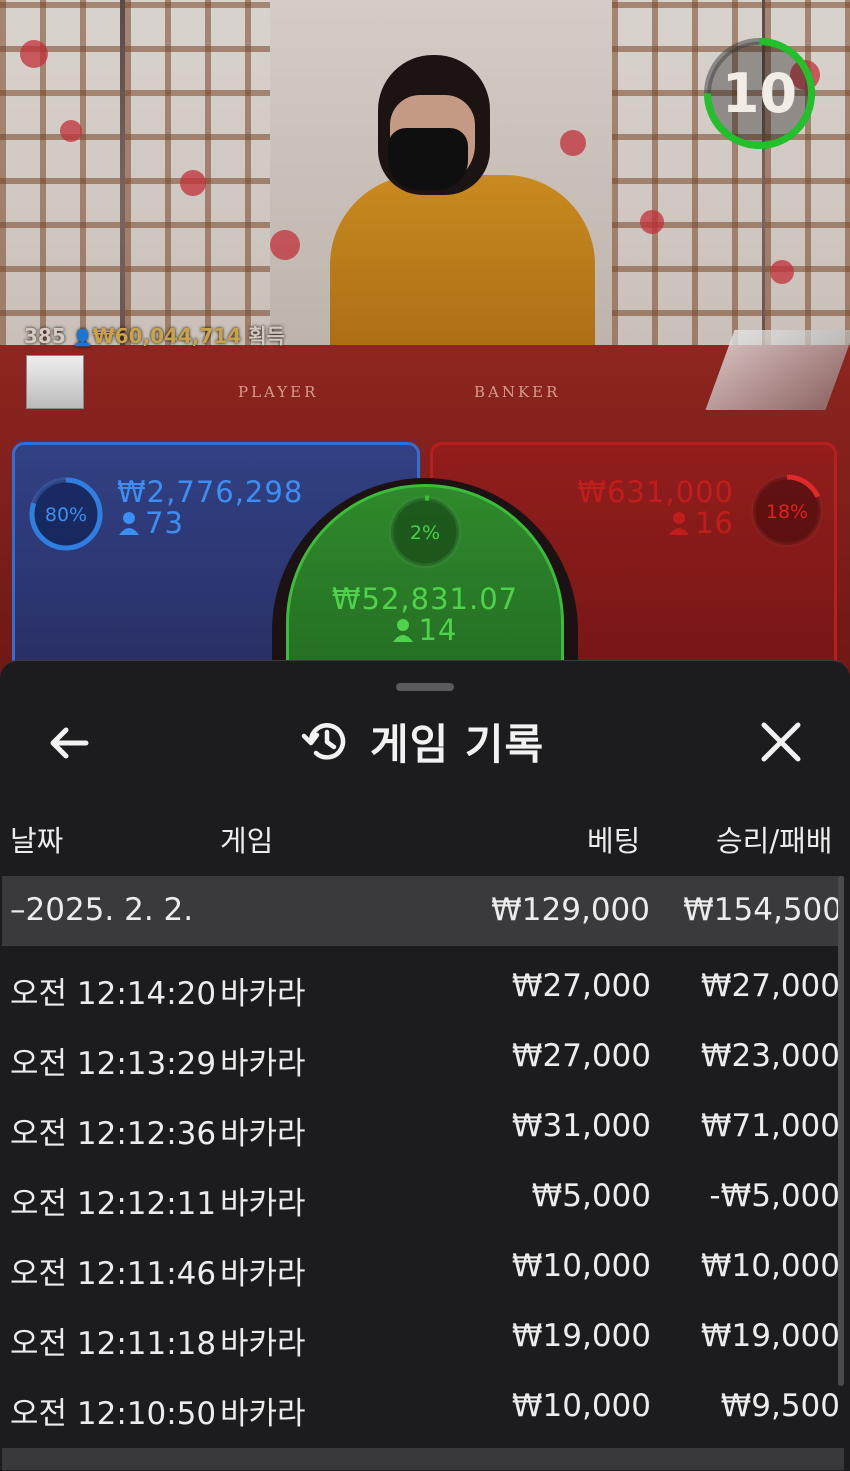  I want to click on drag-handle, so click(425, 687).